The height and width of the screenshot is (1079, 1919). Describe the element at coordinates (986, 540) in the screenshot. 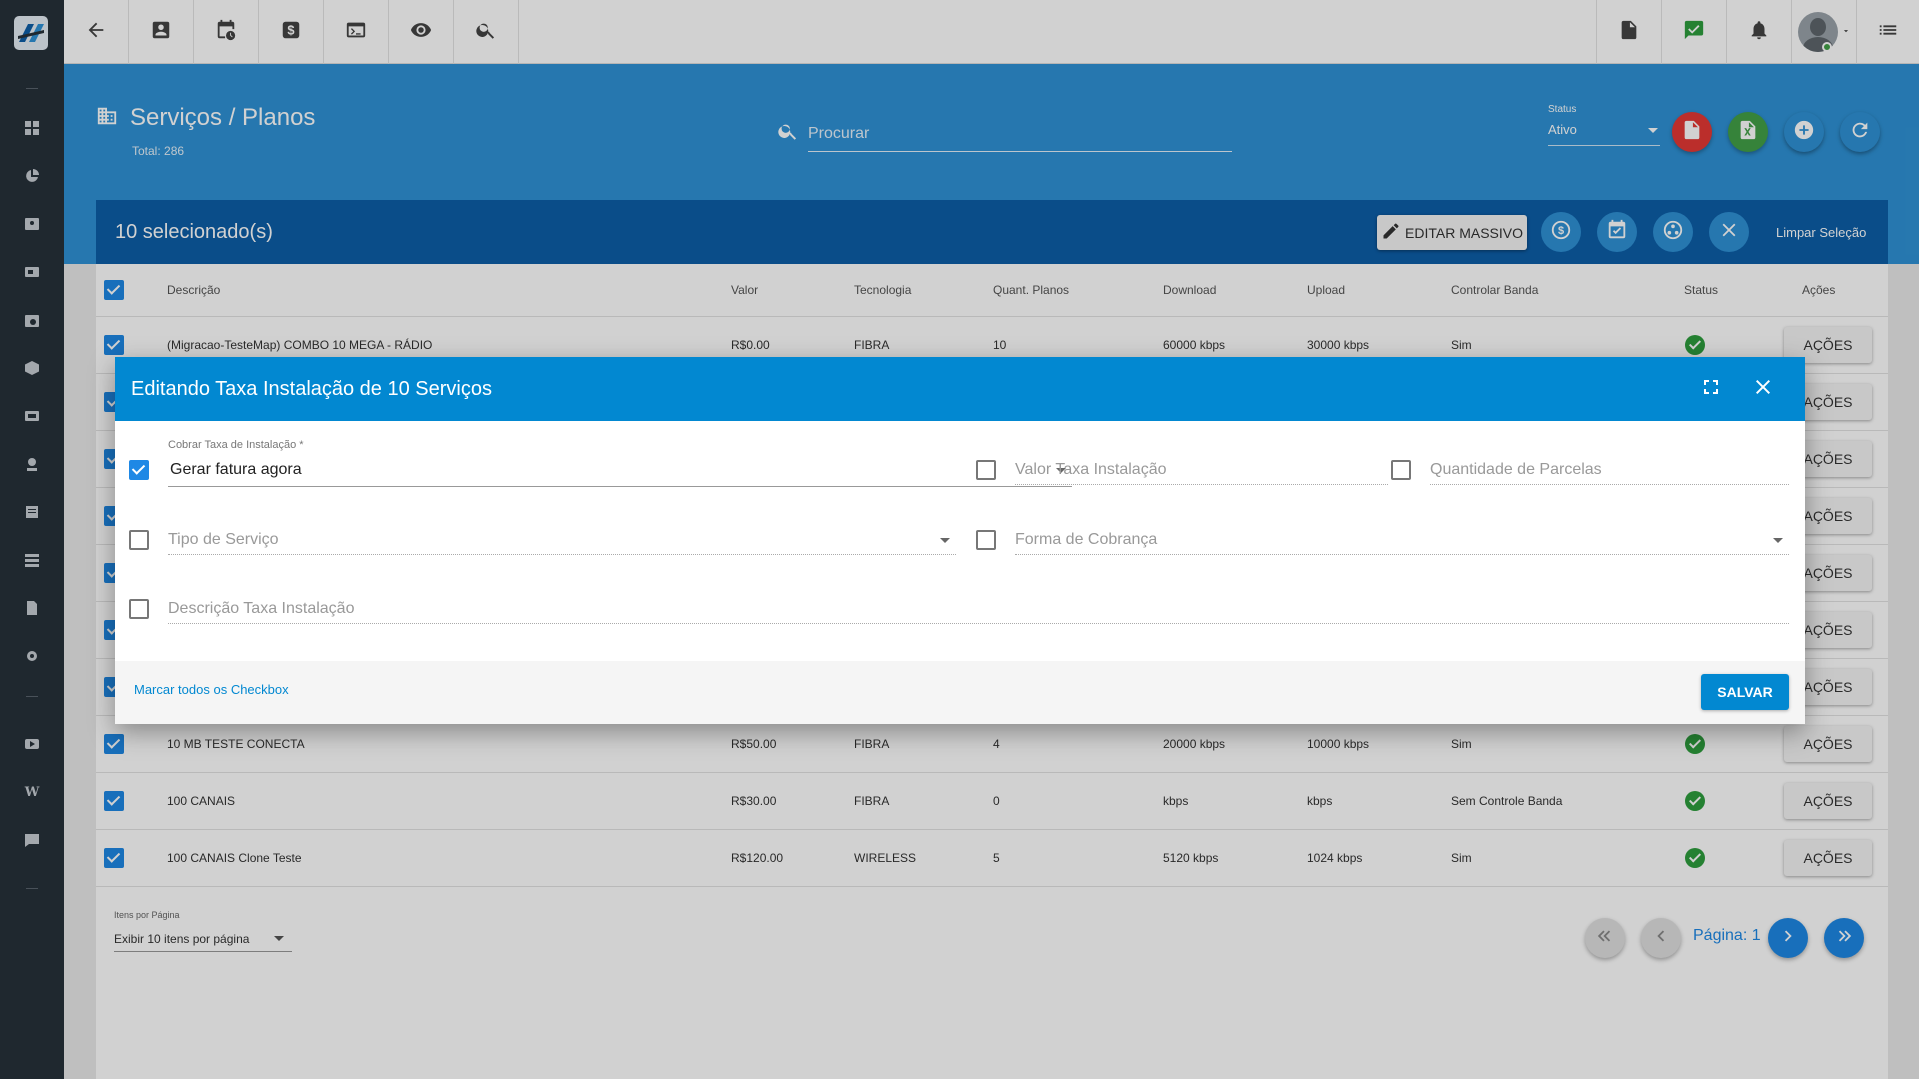

I see `forma-cobranca-checkbox` at that location.